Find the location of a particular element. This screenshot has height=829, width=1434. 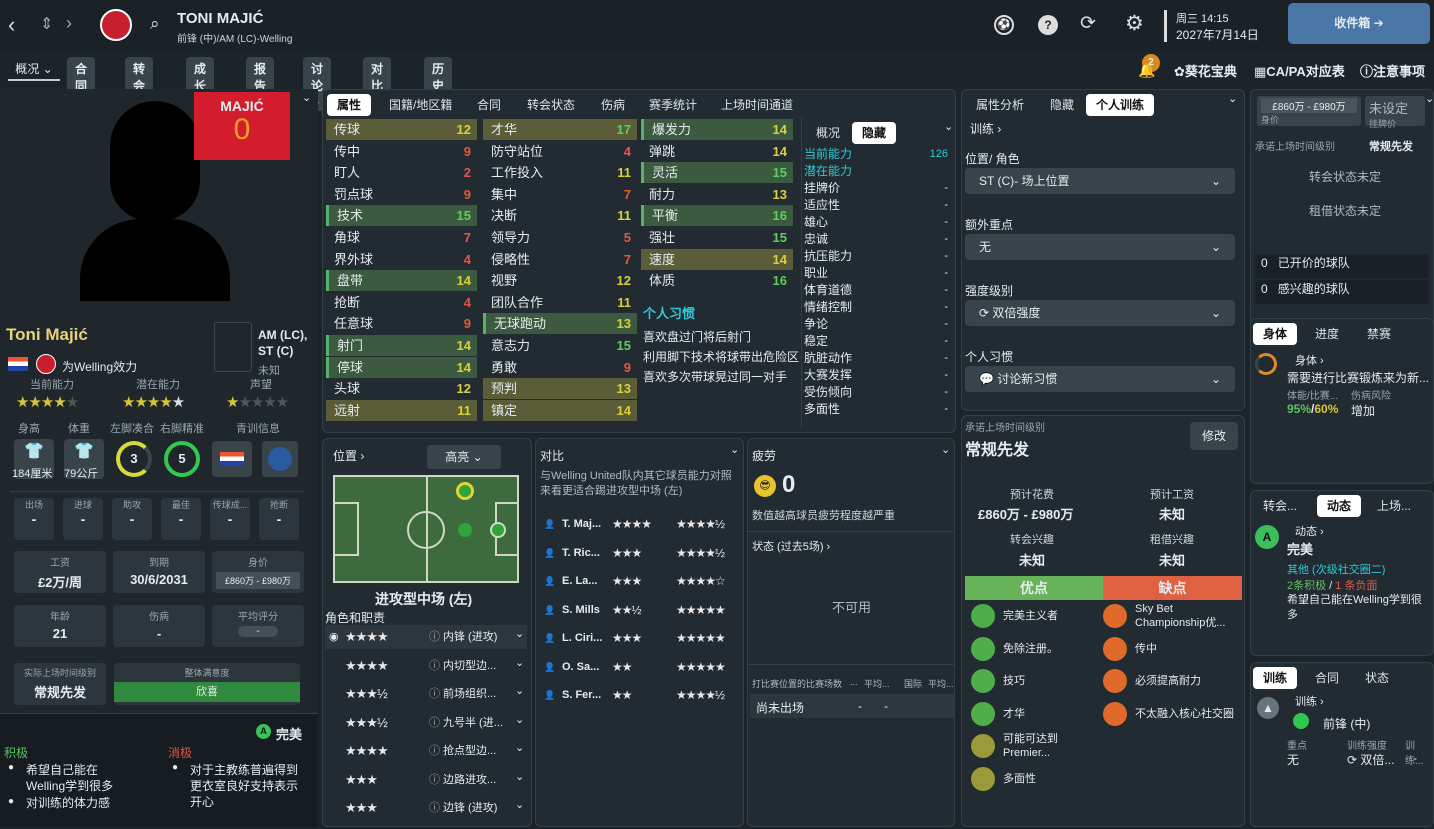

flair-icon is located at coordinates (983, 713).